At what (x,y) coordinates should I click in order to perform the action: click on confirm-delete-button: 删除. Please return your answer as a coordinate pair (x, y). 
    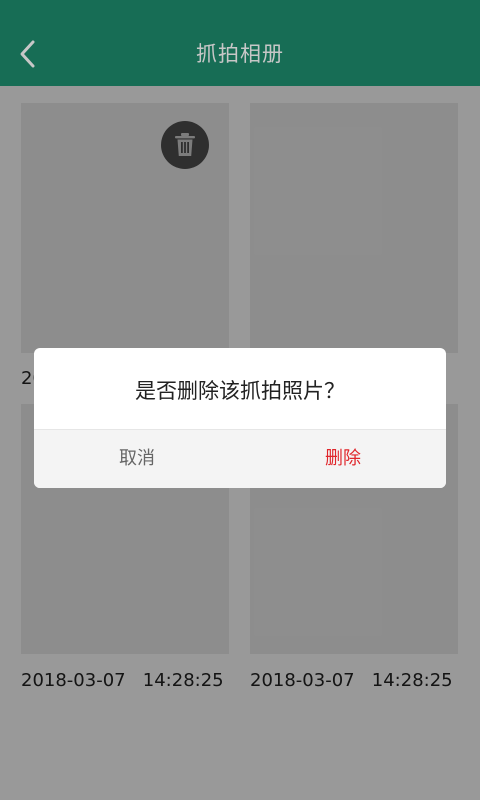
    Looking at the image, I should click on (343, 459).